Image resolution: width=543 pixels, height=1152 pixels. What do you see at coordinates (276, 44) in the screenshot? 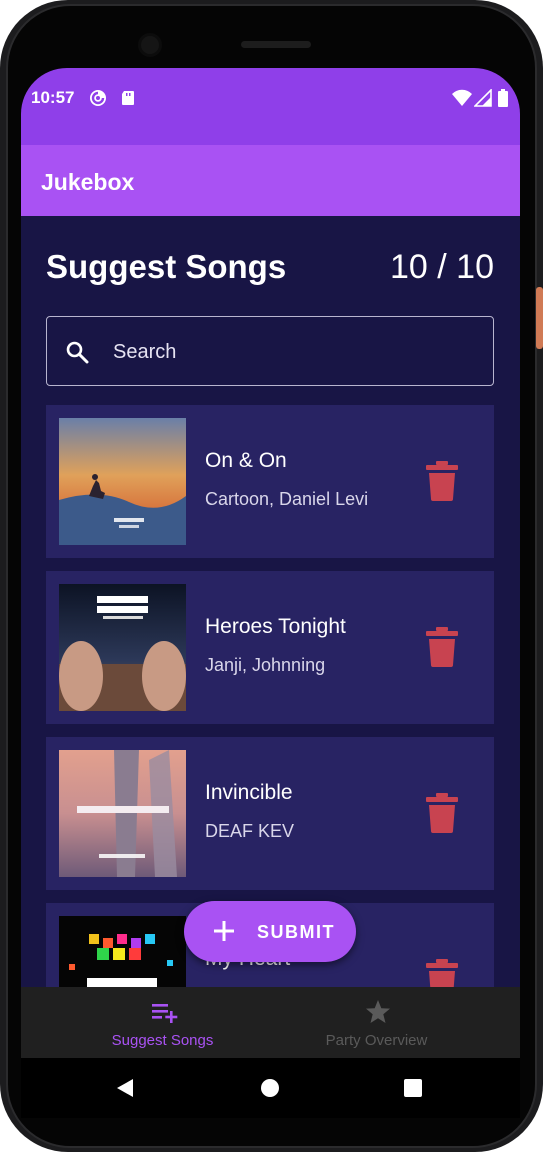
I see `earpiece-speaker` at bounding box center [276, 44].